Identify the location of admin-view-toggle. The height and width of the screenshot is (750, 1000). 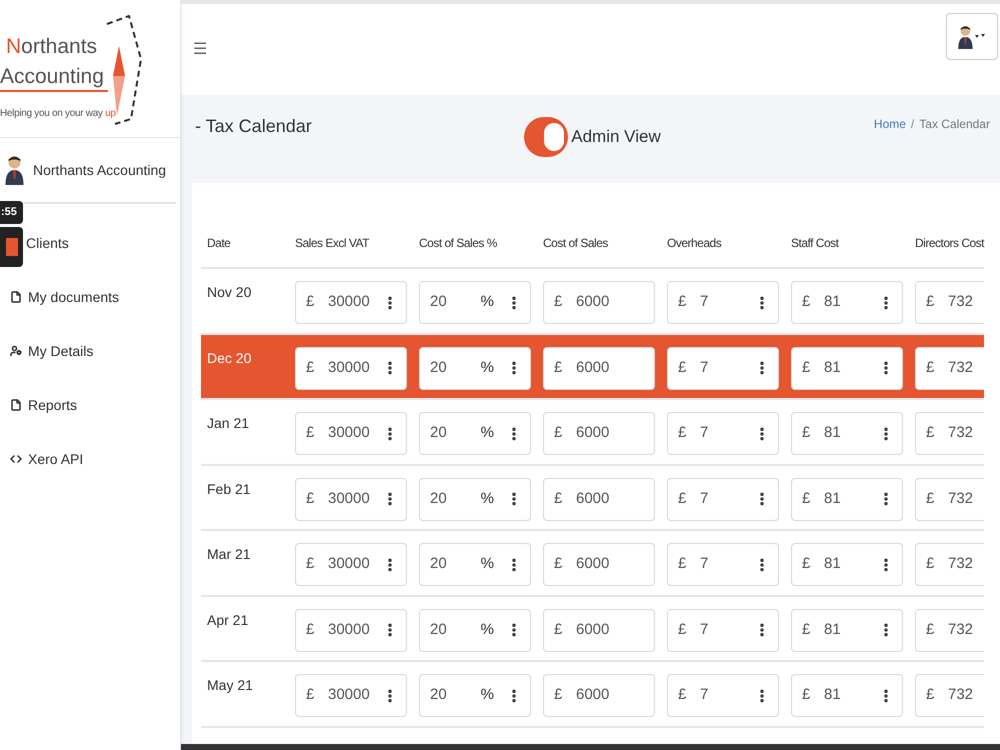
(546, 137).